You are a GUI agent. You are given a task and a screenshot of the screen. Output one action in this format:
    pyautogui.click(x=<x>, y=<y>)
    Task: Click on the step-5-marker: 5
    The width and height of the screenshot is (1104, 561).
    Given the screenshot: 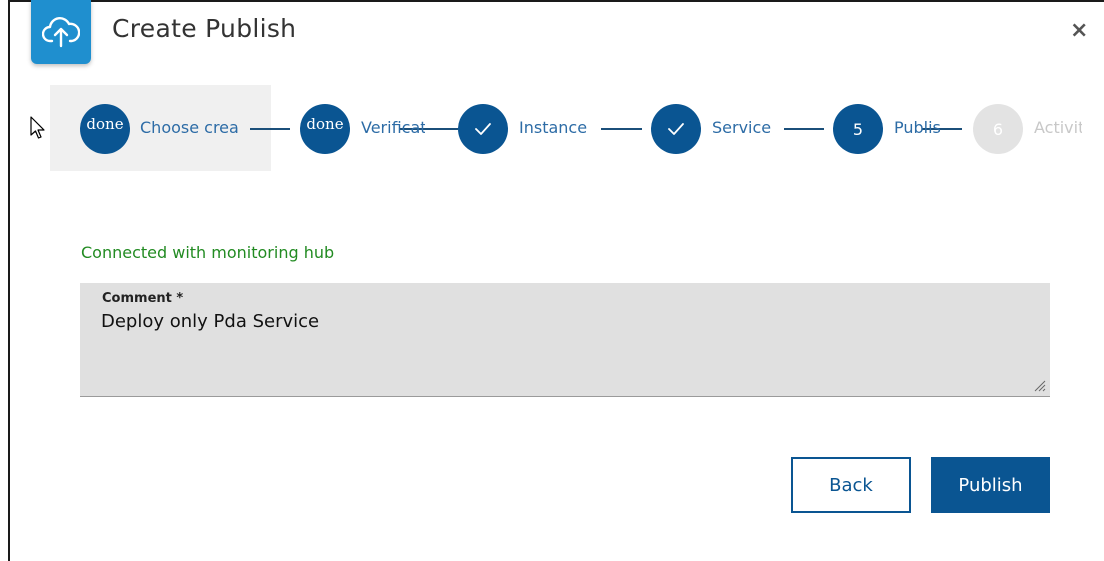 What is the action you would take?
    pyautogui.click(x=858, y=129)
    